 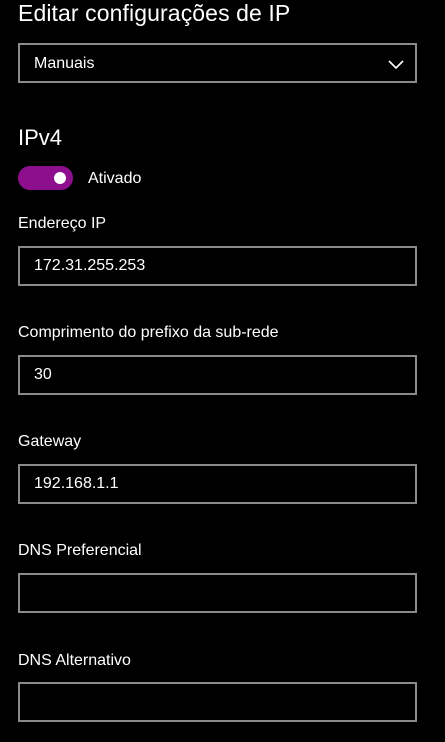 What do you see at coordinates (60, 178) in the screenshot?
I see `toggle-knob` at bounding box center [60, 178].